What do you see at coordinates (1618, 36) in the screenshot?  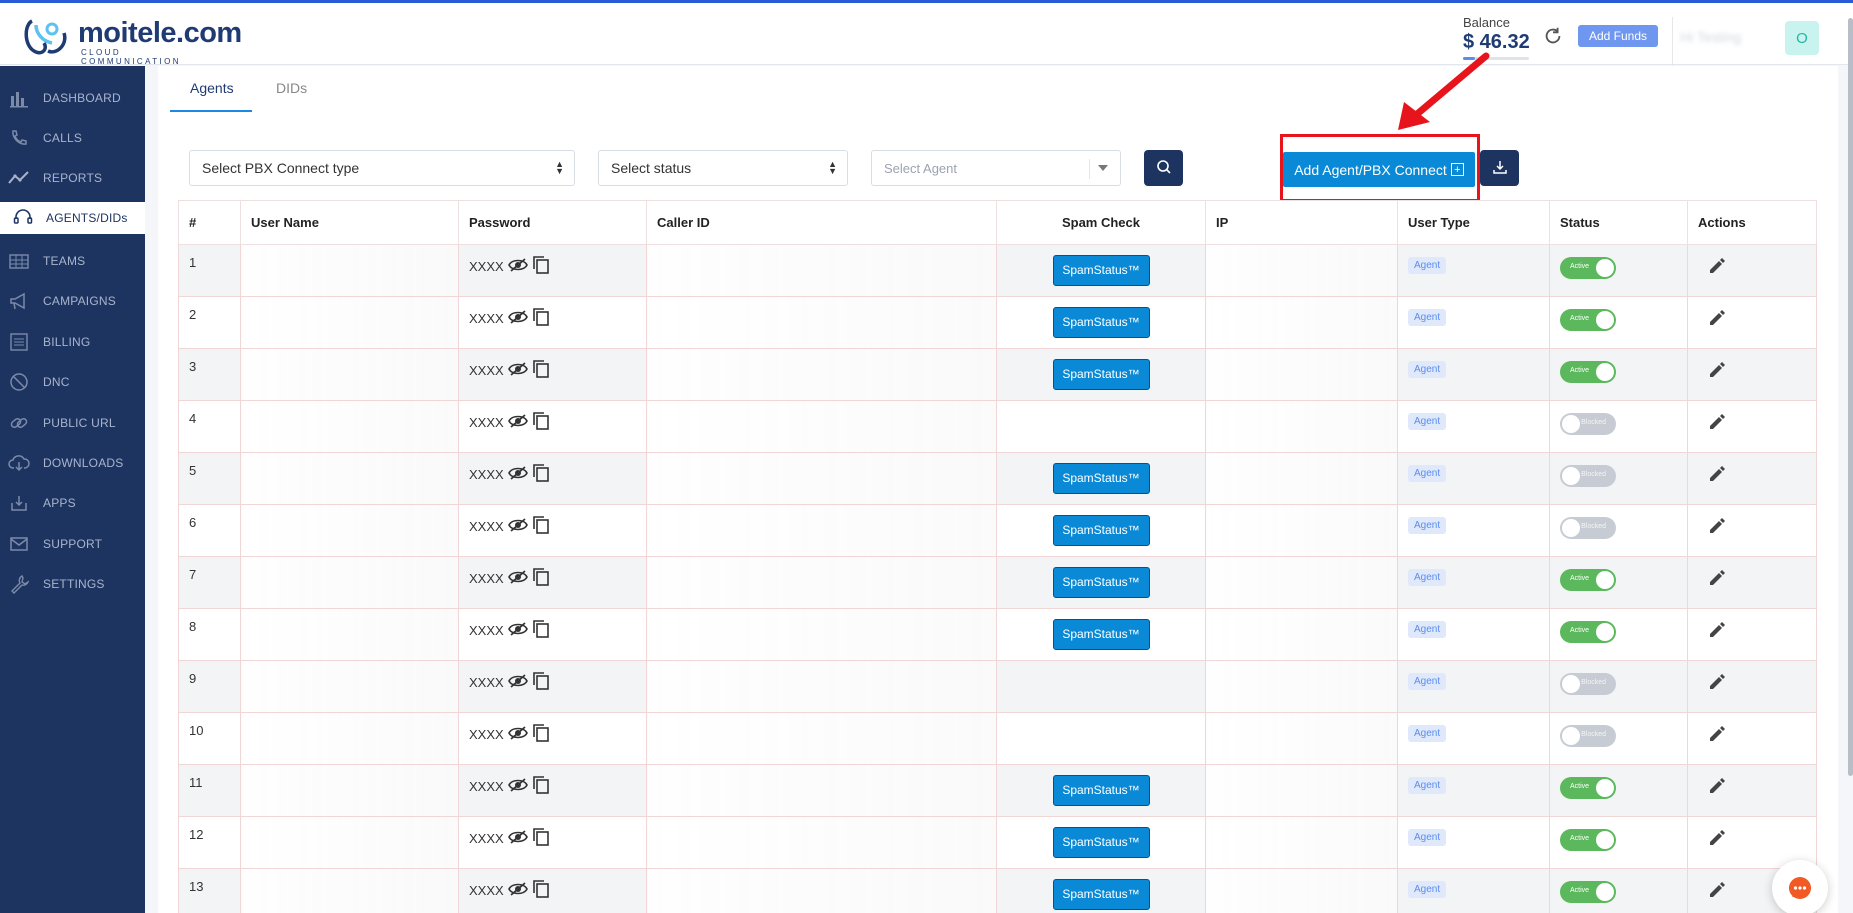 I see `add-funds-button: Add Funds` at bounding box center [1618, 36].